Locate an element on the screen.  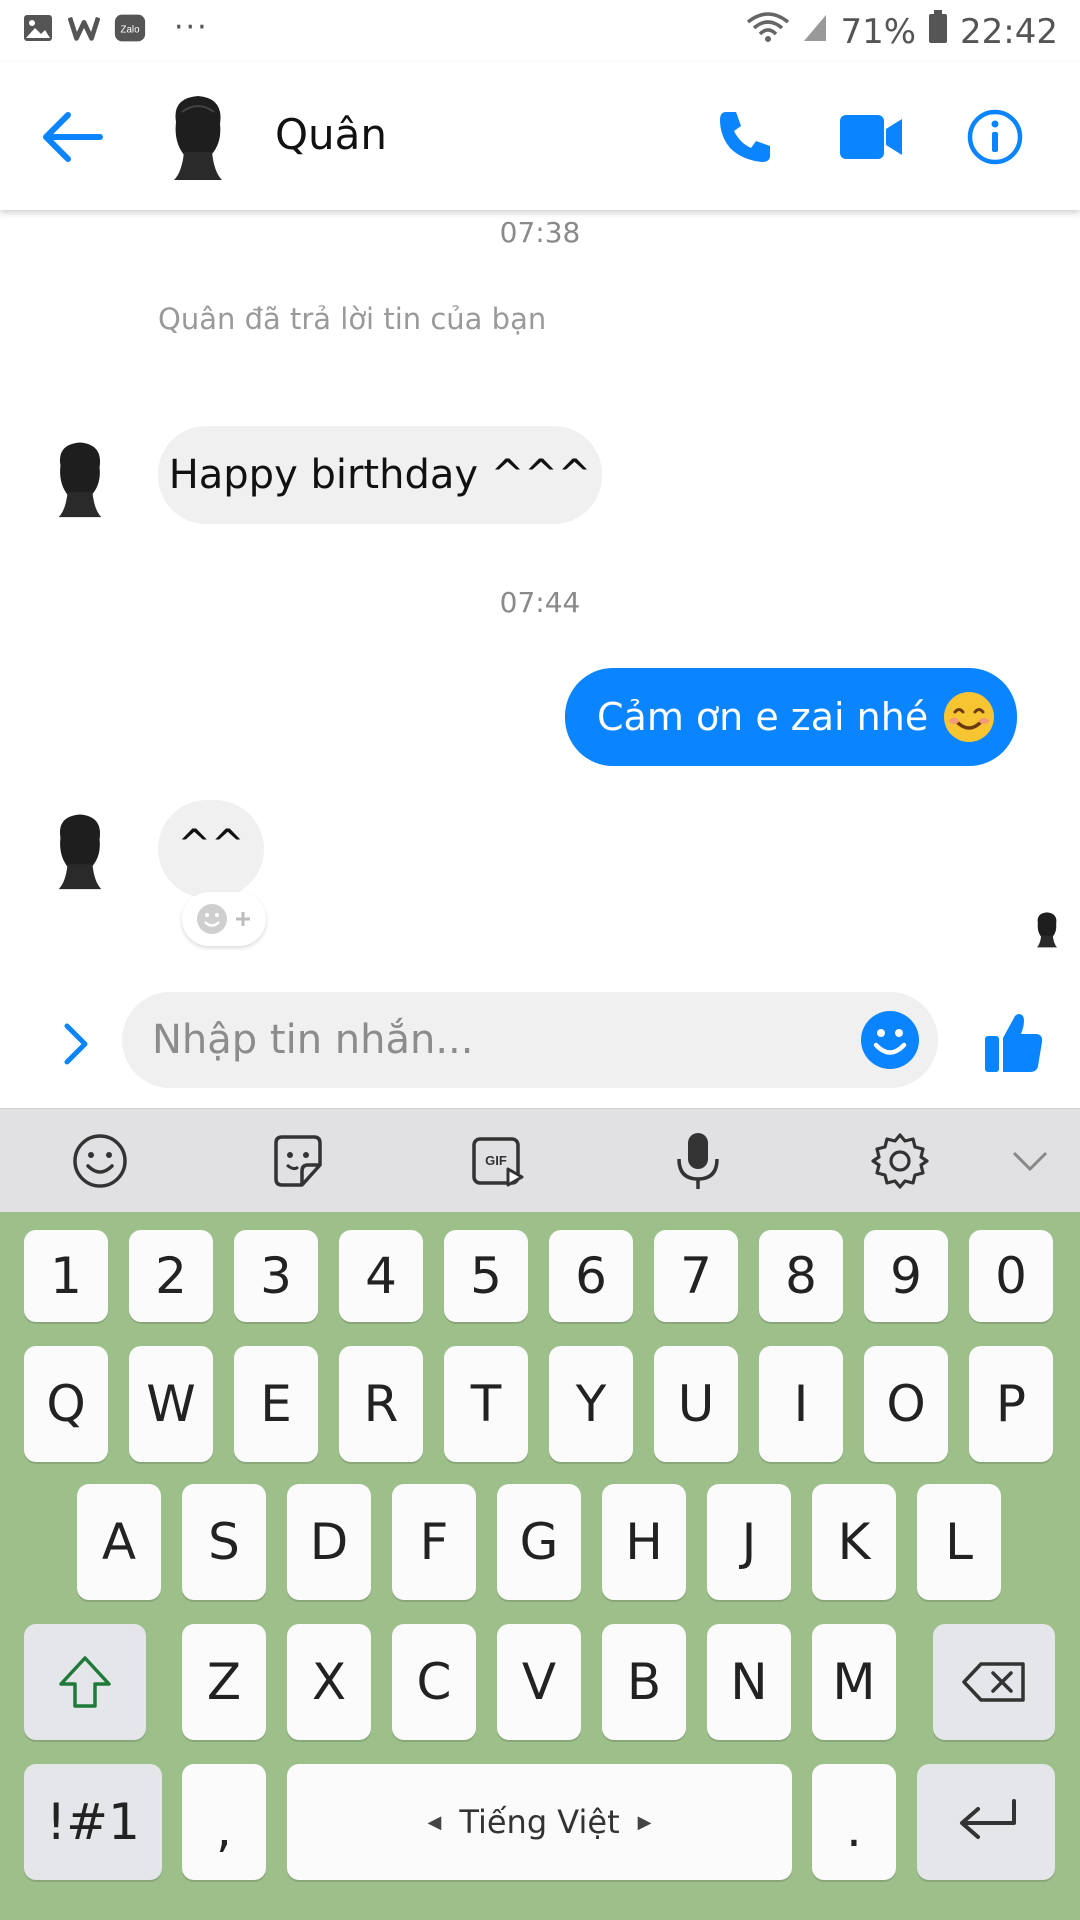
key-y: Y is located at coordinates (591, 1404).